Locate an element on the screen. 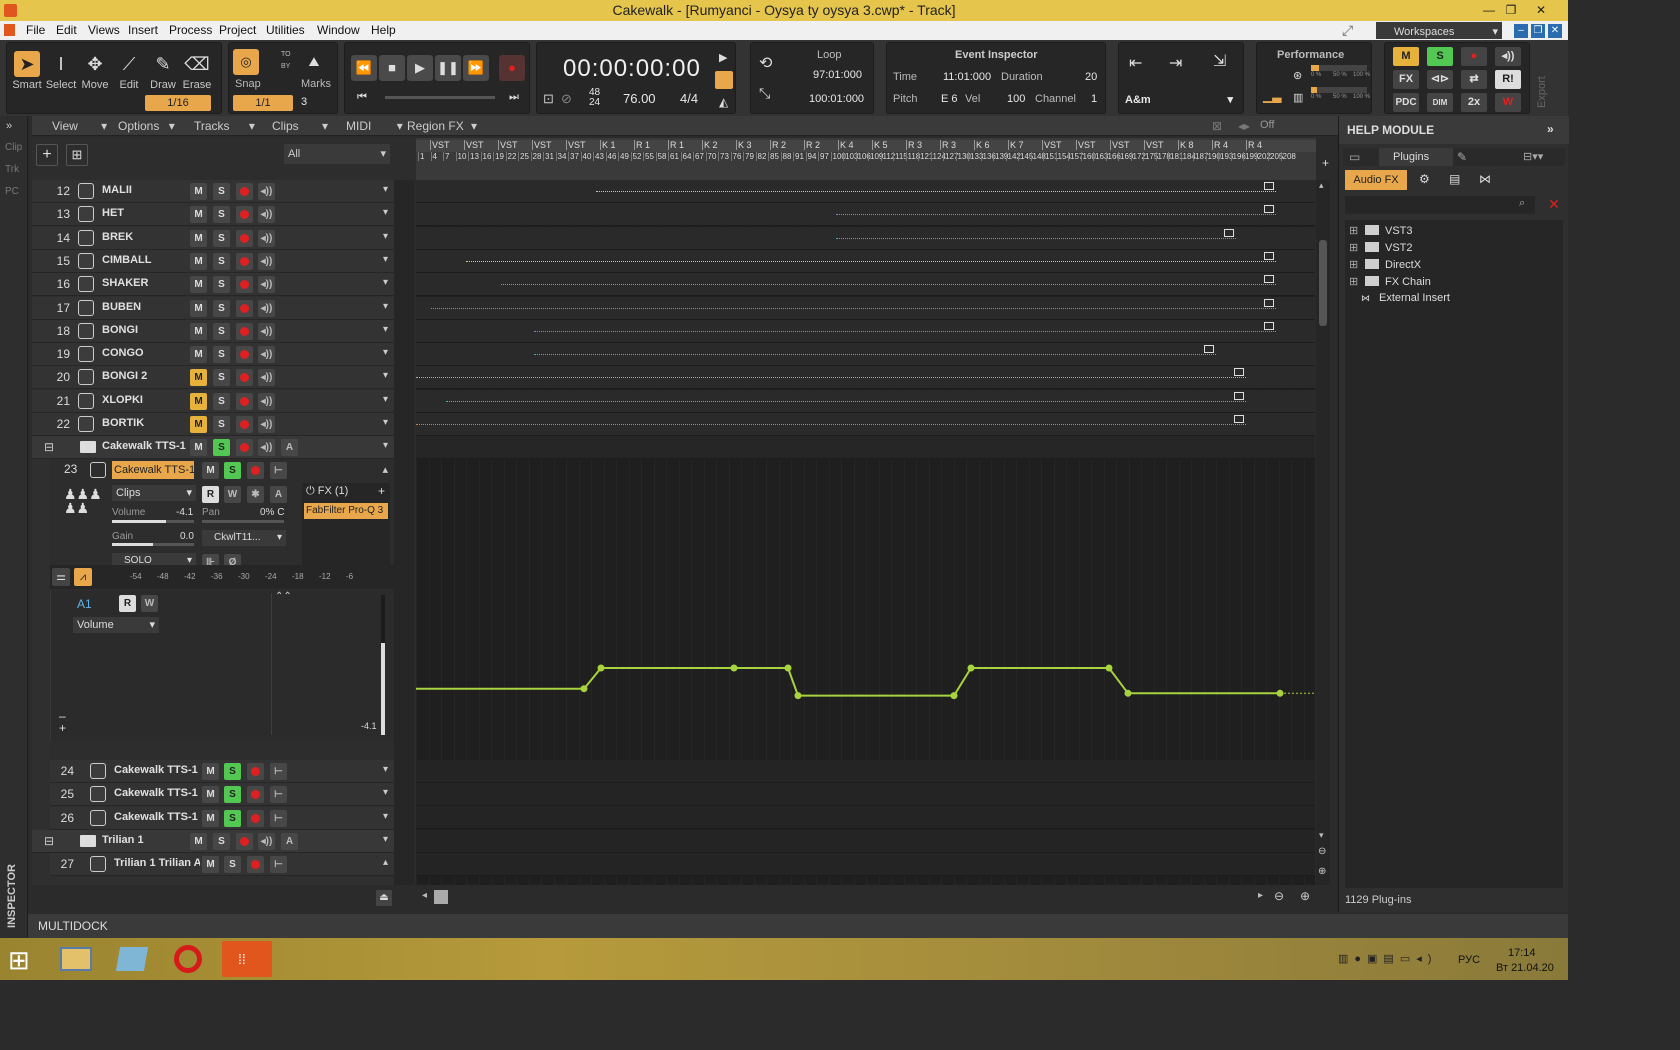  language-indicator: РУС is located at coordinates (1469, 960).